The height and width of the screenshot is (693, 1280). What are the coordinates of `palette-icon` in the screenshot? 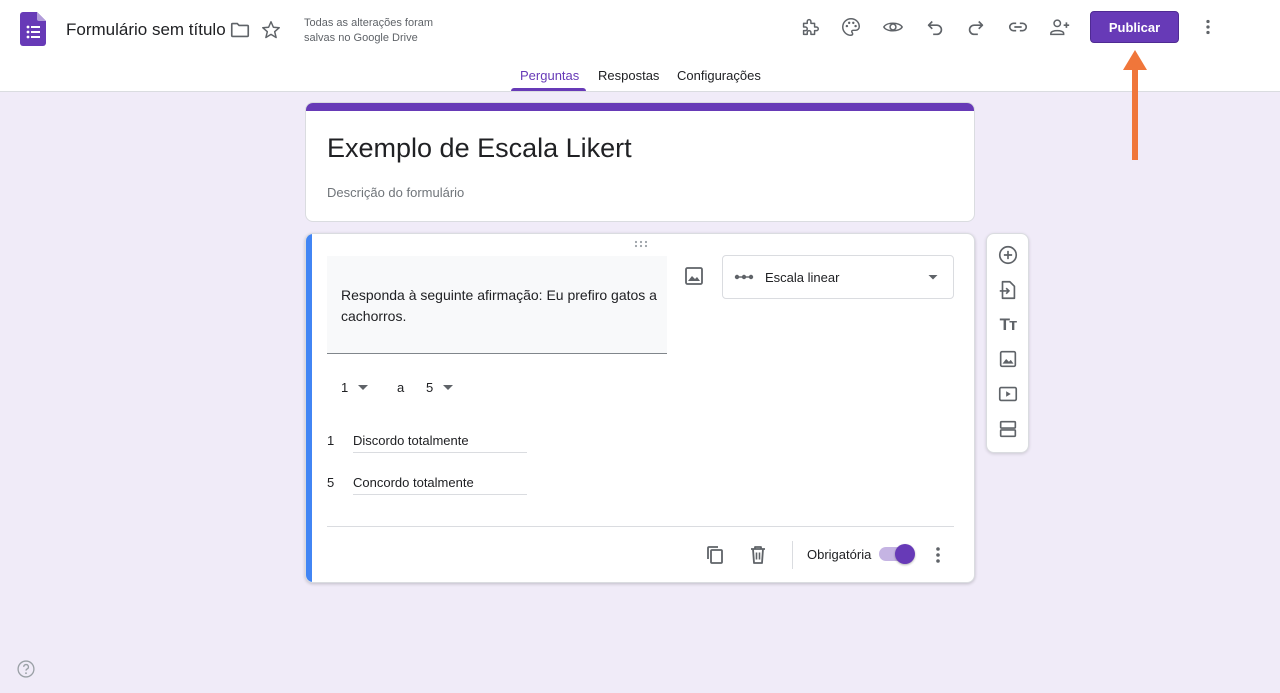 It's located at (851, 27).